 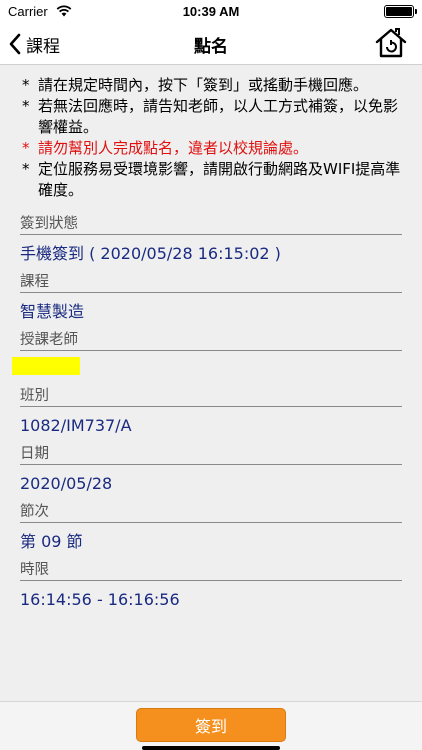 I want to click on notice-item-warning: * 請勿幫別人完成點名，違者以校規論處。, so click(x=165, y=148).